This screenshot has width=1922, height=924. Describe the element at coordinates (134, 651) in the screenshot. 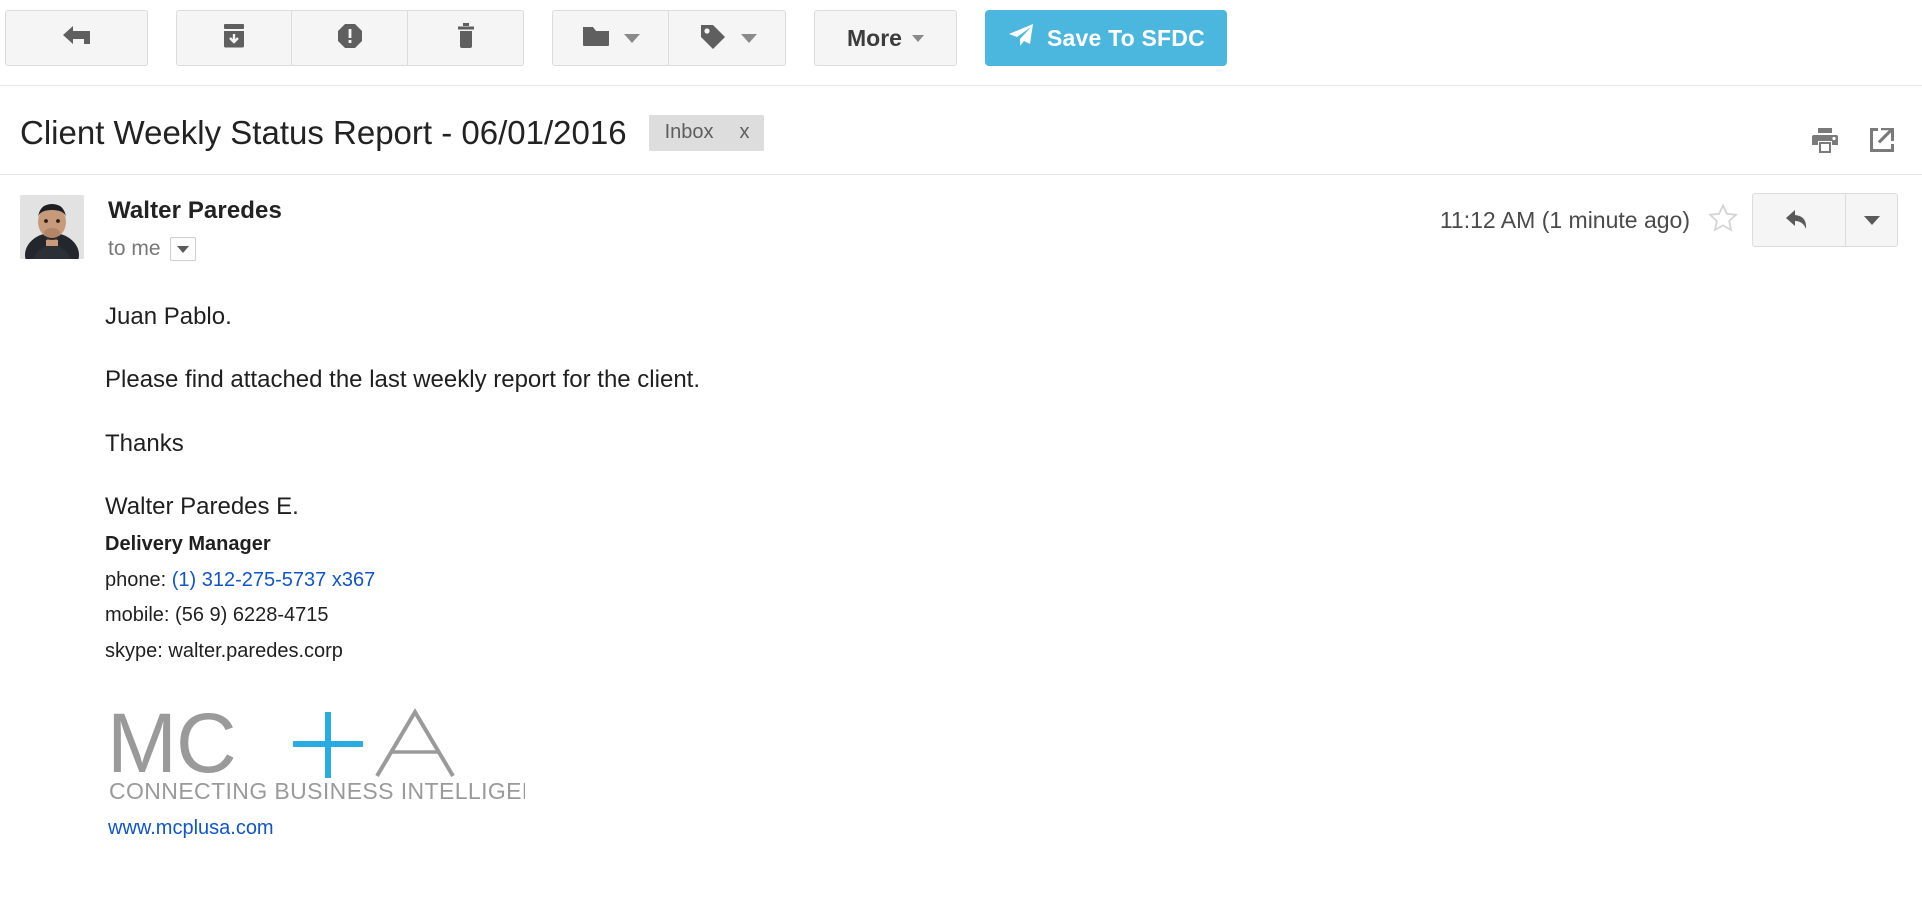

I see `signature-skype-label: skype:` at that location.